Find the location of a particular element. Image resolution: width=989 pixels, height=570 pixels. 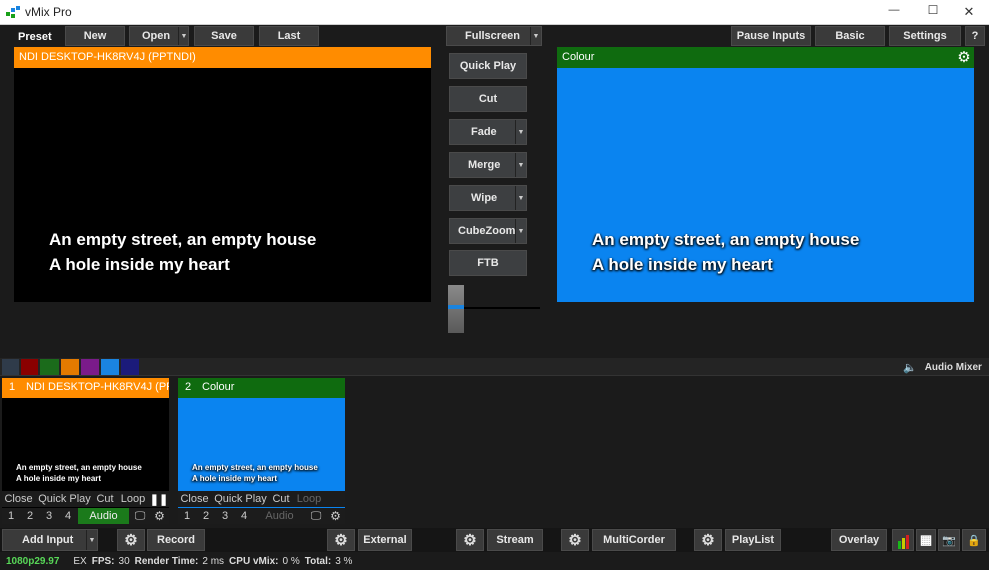

new-button: New is located at coordinates (95, 36).